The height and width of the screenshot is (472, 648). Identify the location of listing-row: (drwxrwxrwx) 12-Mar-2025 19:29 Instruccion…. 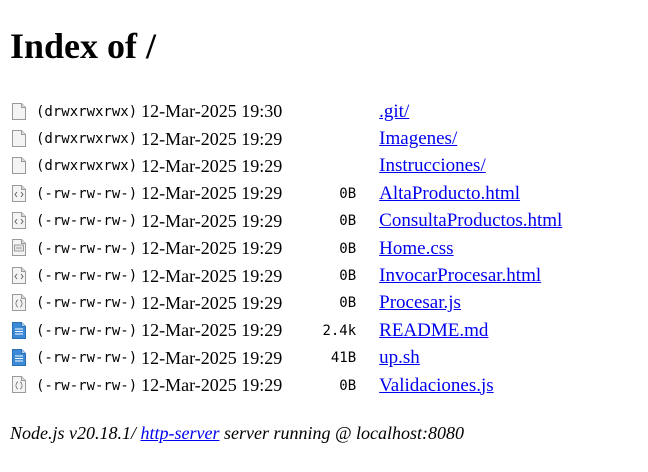
(287, 166).